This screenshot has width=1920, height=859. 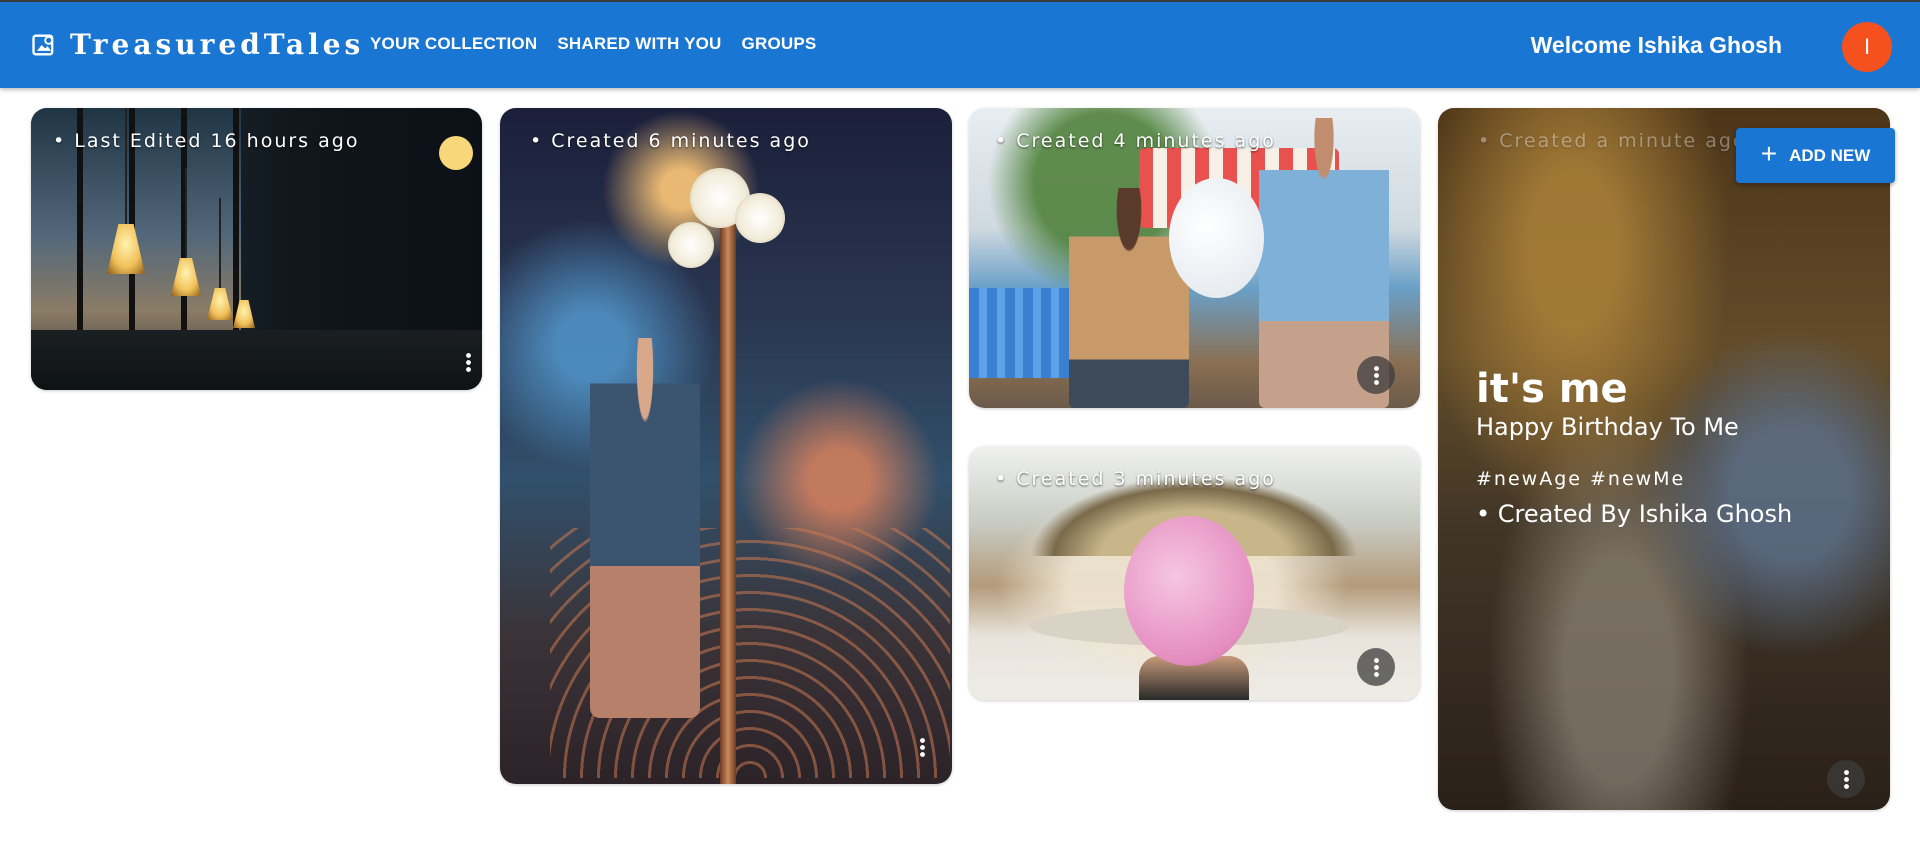 What do you see at coordinates (1607, 427) in the screenshot?
I see `card-subtitle: Happy Birthday To Me` at bounding box center [1607, 427].